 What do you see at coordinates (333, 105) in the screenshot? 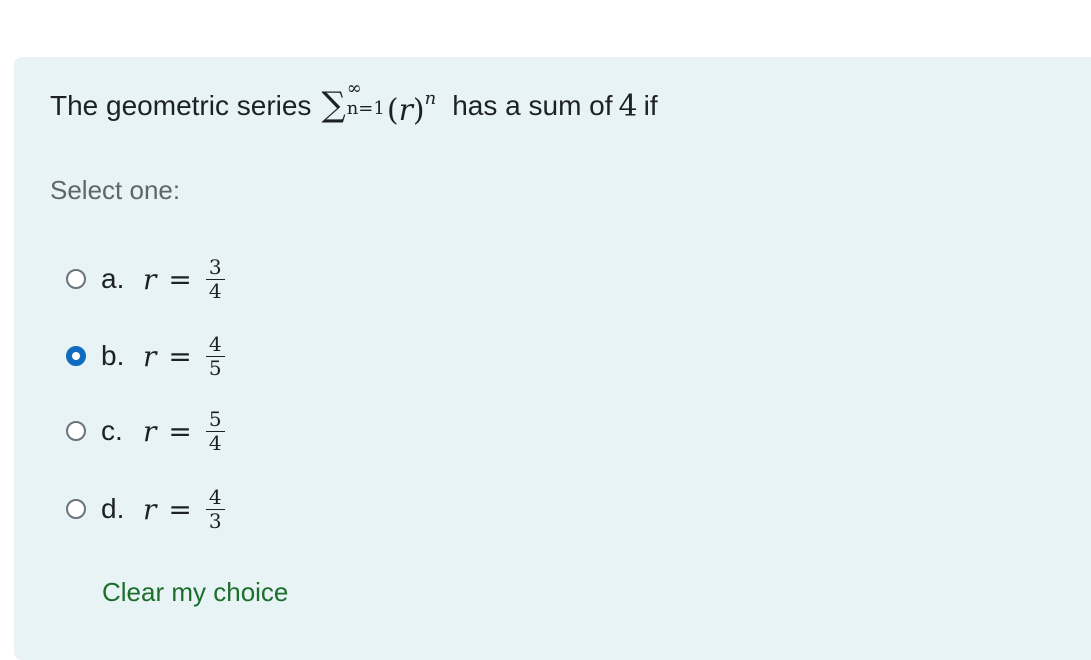
I see `sigma-symbol: ∑` at bounding box center [333, 105].